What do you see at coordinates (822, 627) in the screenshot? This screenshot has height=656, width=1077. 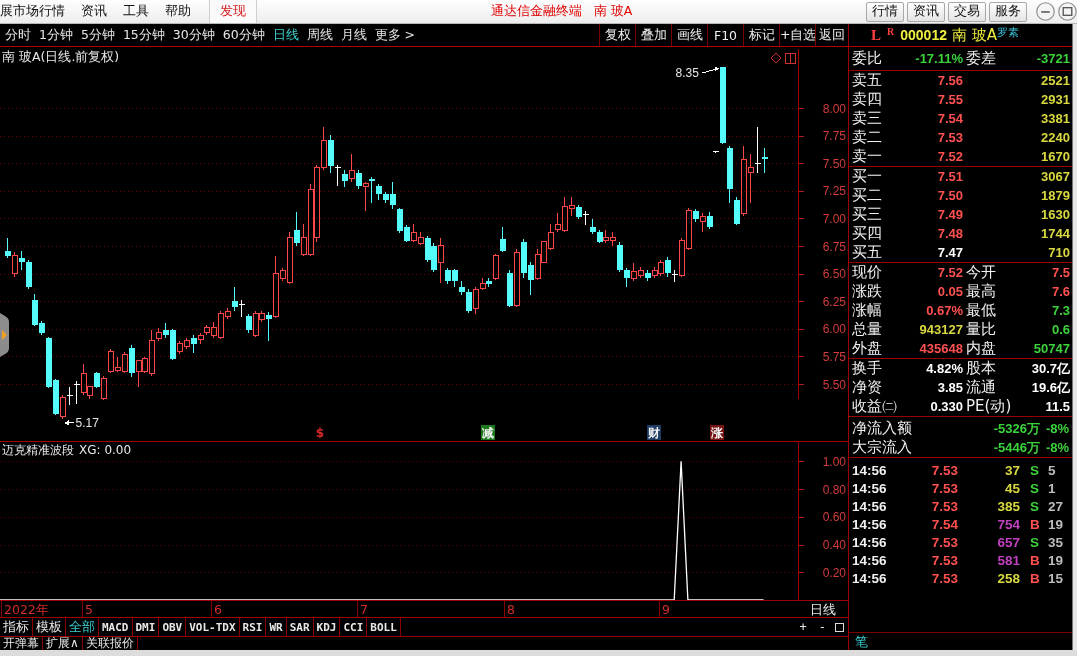 I see `minus-button: -` at bounding box center [822, 627].